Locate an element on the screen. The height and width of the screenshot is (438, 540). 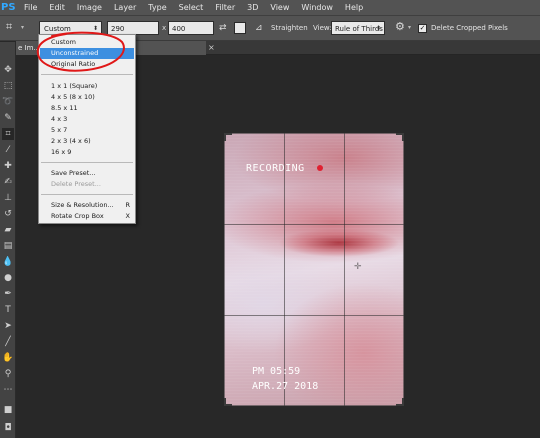
menu-edit: Edit is located at coordinates (57, 7).